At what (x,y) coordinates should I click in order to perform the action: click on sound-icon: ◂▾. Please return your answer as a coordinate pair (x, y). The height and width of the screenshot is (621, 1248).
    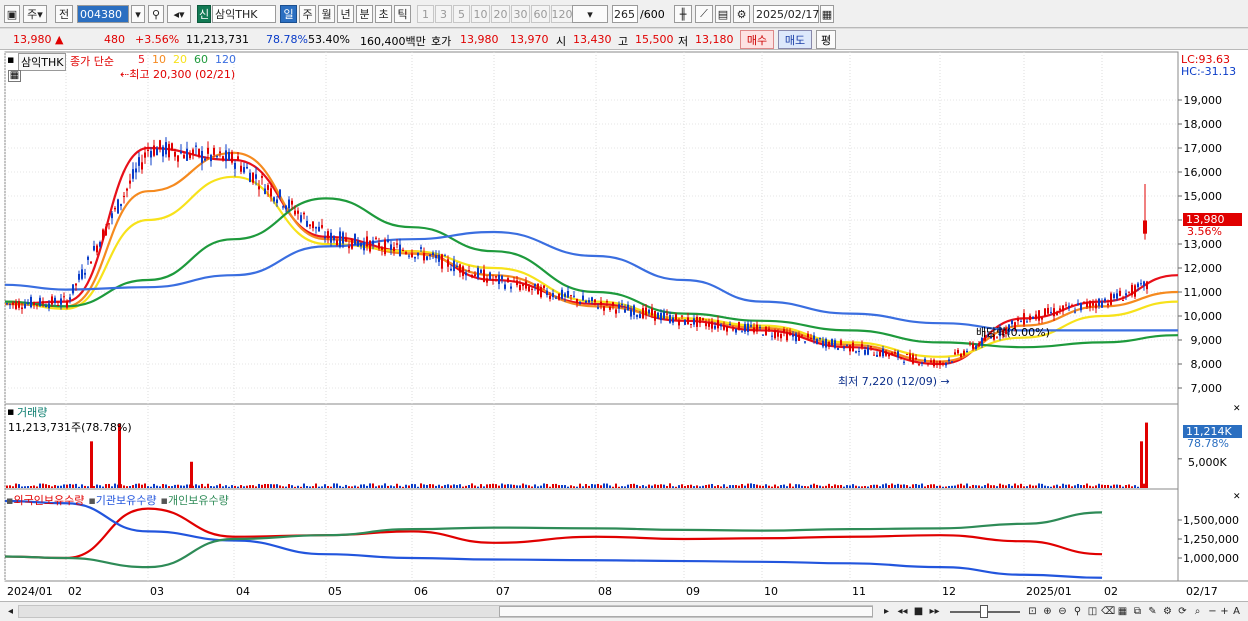
    Looking at the image, I should click on (179, 14).